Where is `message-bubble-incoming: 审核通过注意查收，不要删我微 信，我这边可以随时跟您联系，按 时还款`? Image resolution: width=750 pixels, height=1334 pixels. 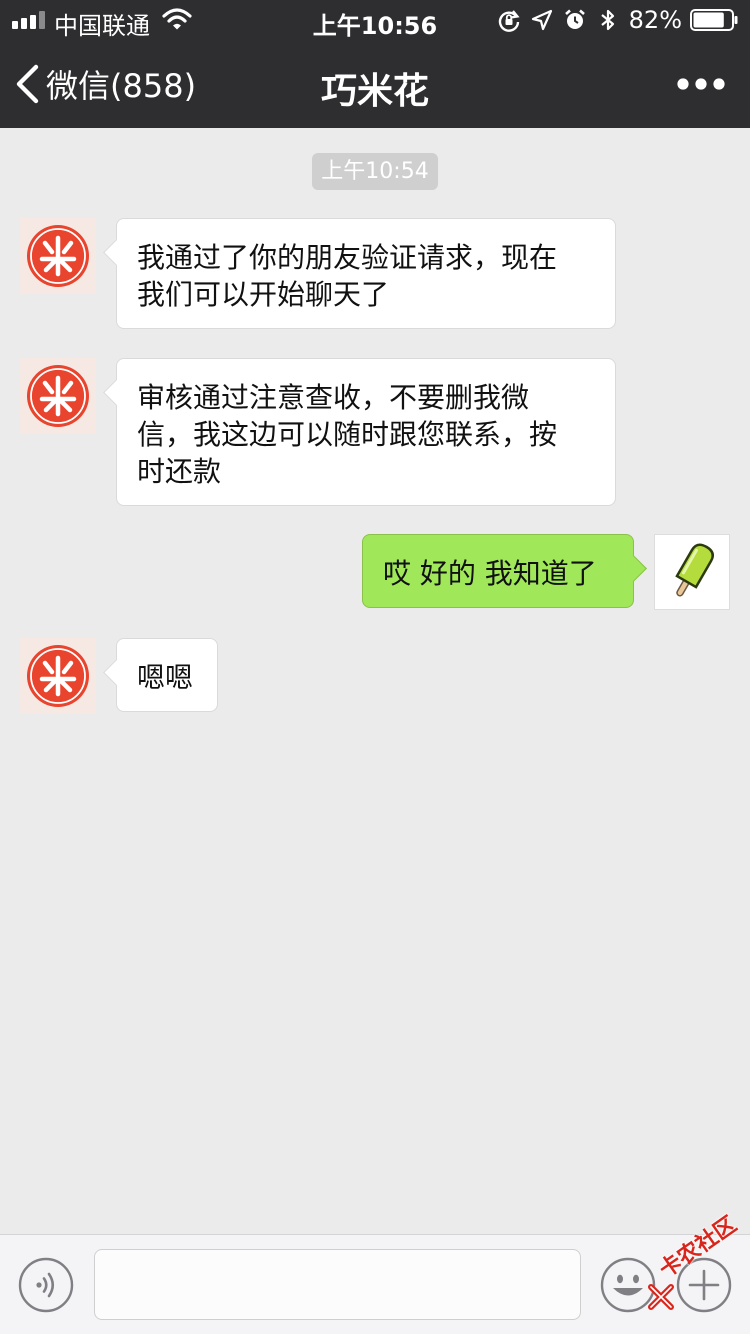
message-bubble-incoming: 审核通过注意查收，不要删我微 信，我这边可以随时跟您联系，按 时还款 is located at coordinates (366, 432).